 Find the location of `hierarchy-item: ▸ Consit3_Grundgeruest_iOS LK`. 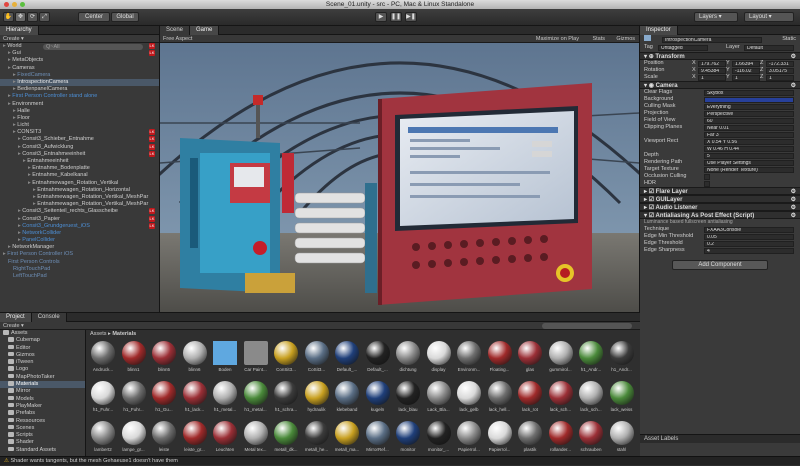

hierarchy-item: ▸ Consit3_Grundgeruest_iOS LK is located at coordinates (79, 226).